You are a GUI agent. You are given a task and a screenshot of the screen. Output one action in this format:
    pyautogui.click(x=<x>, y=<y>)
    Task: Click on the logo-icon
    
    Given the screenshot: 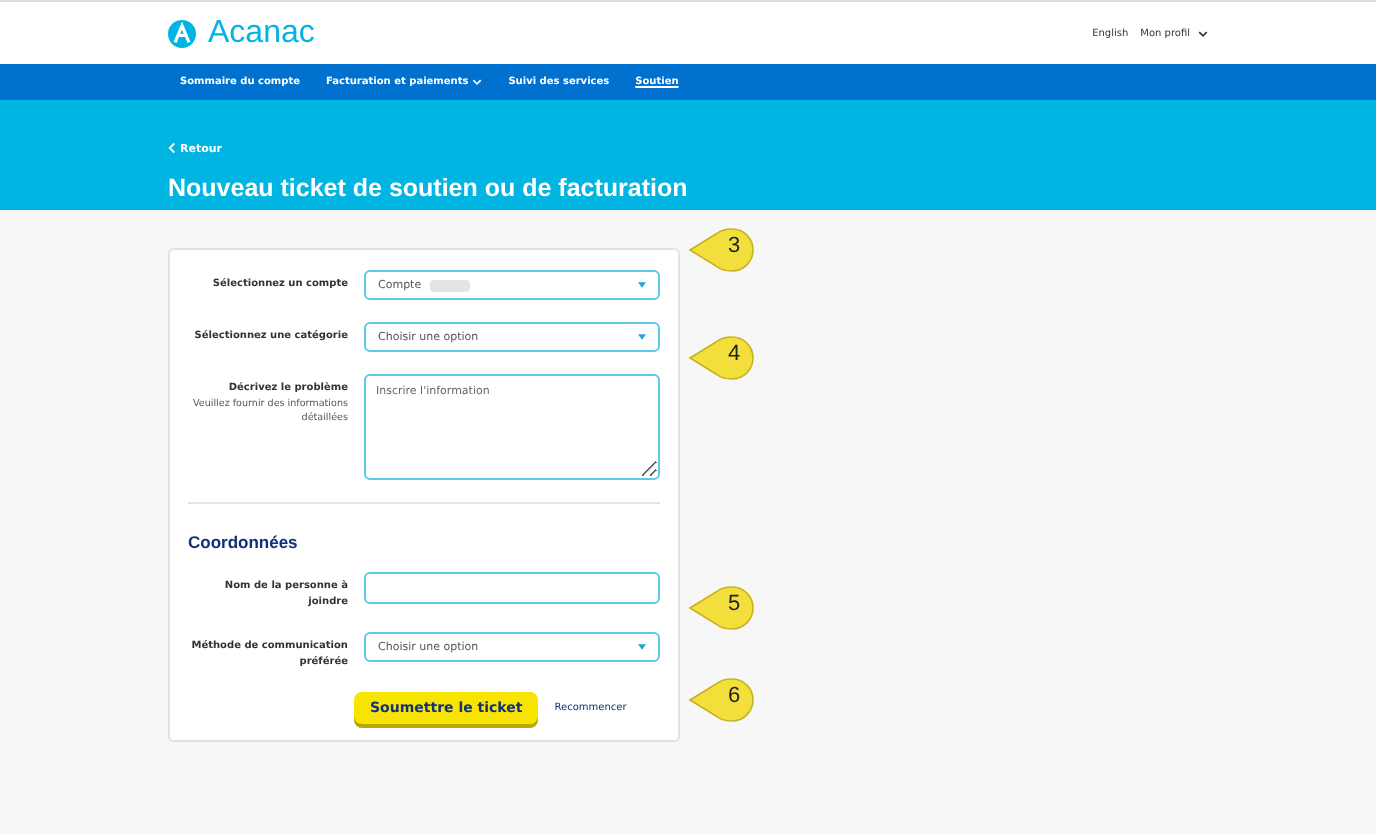 What is the action you would take?
    pyautogui.click(x=182, y=33)
    